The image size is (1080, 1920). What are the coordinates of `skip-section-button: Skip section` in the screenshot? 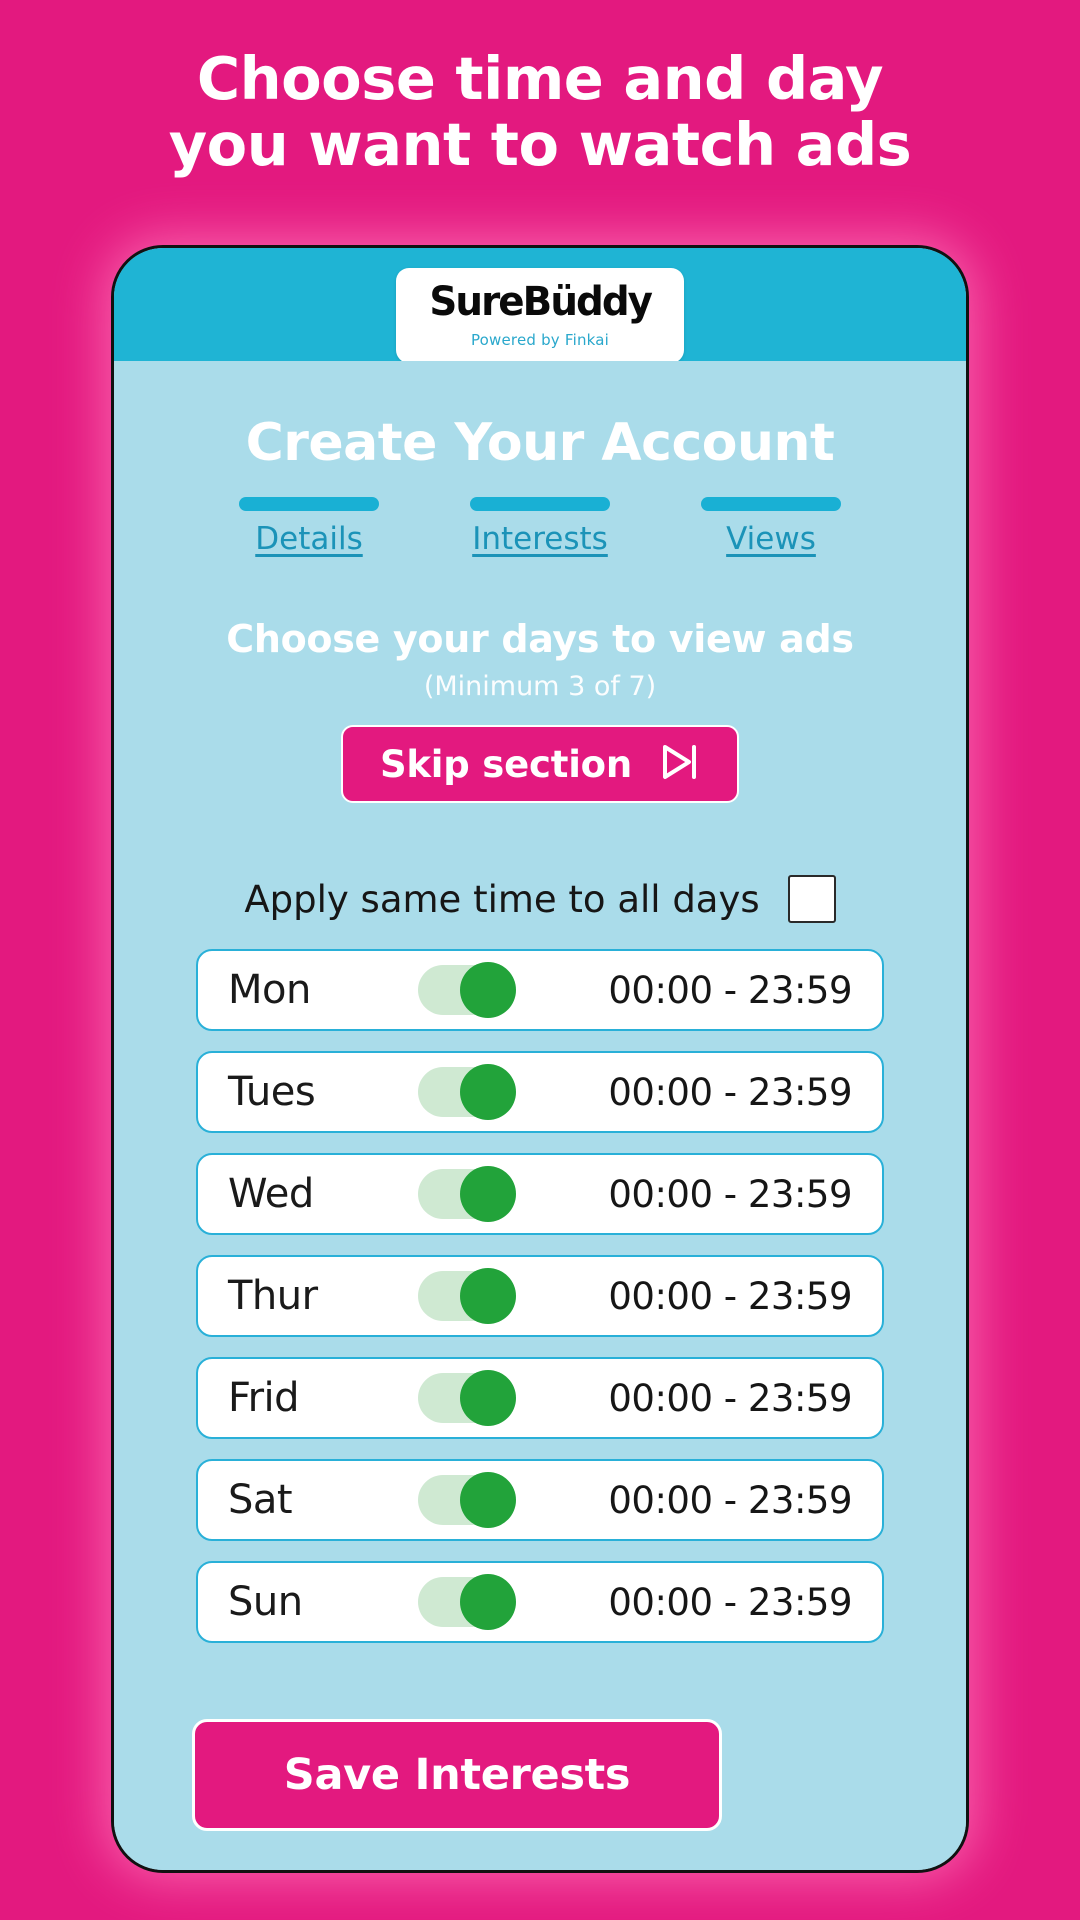 It's located at (540, 764).